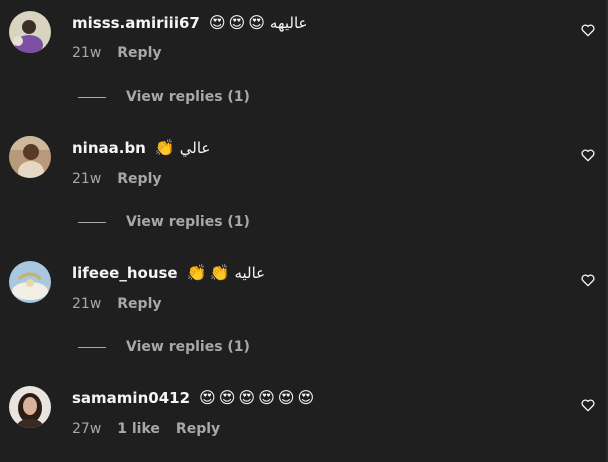 This screenshot has width=608, height=462. What do you see at coordinates (195, 148) in the screenshot?
I see `comment-body: عالي` at bounding box center [195, 148].